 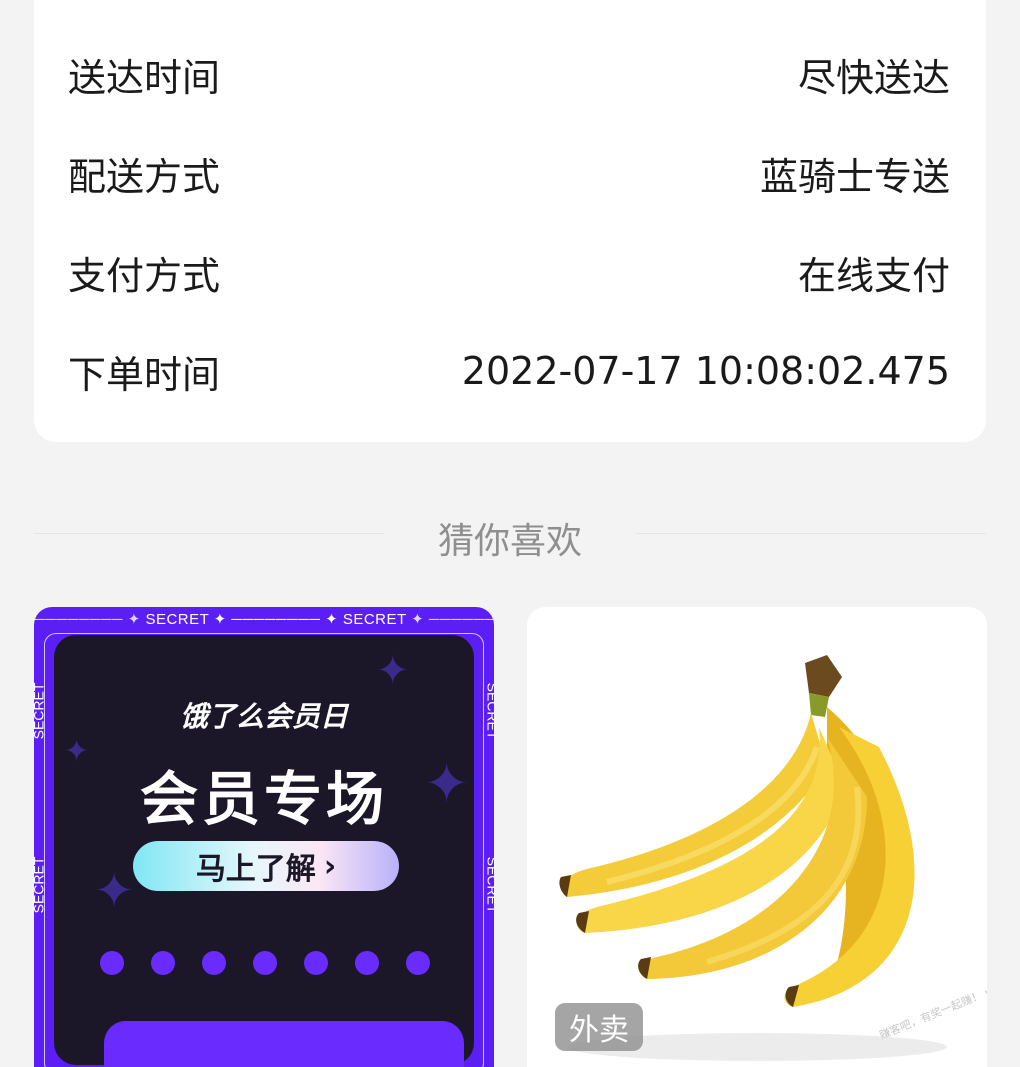 I want to click on delivery-time-row: 送达时间 尽快送达, so click(x=509, y=74).